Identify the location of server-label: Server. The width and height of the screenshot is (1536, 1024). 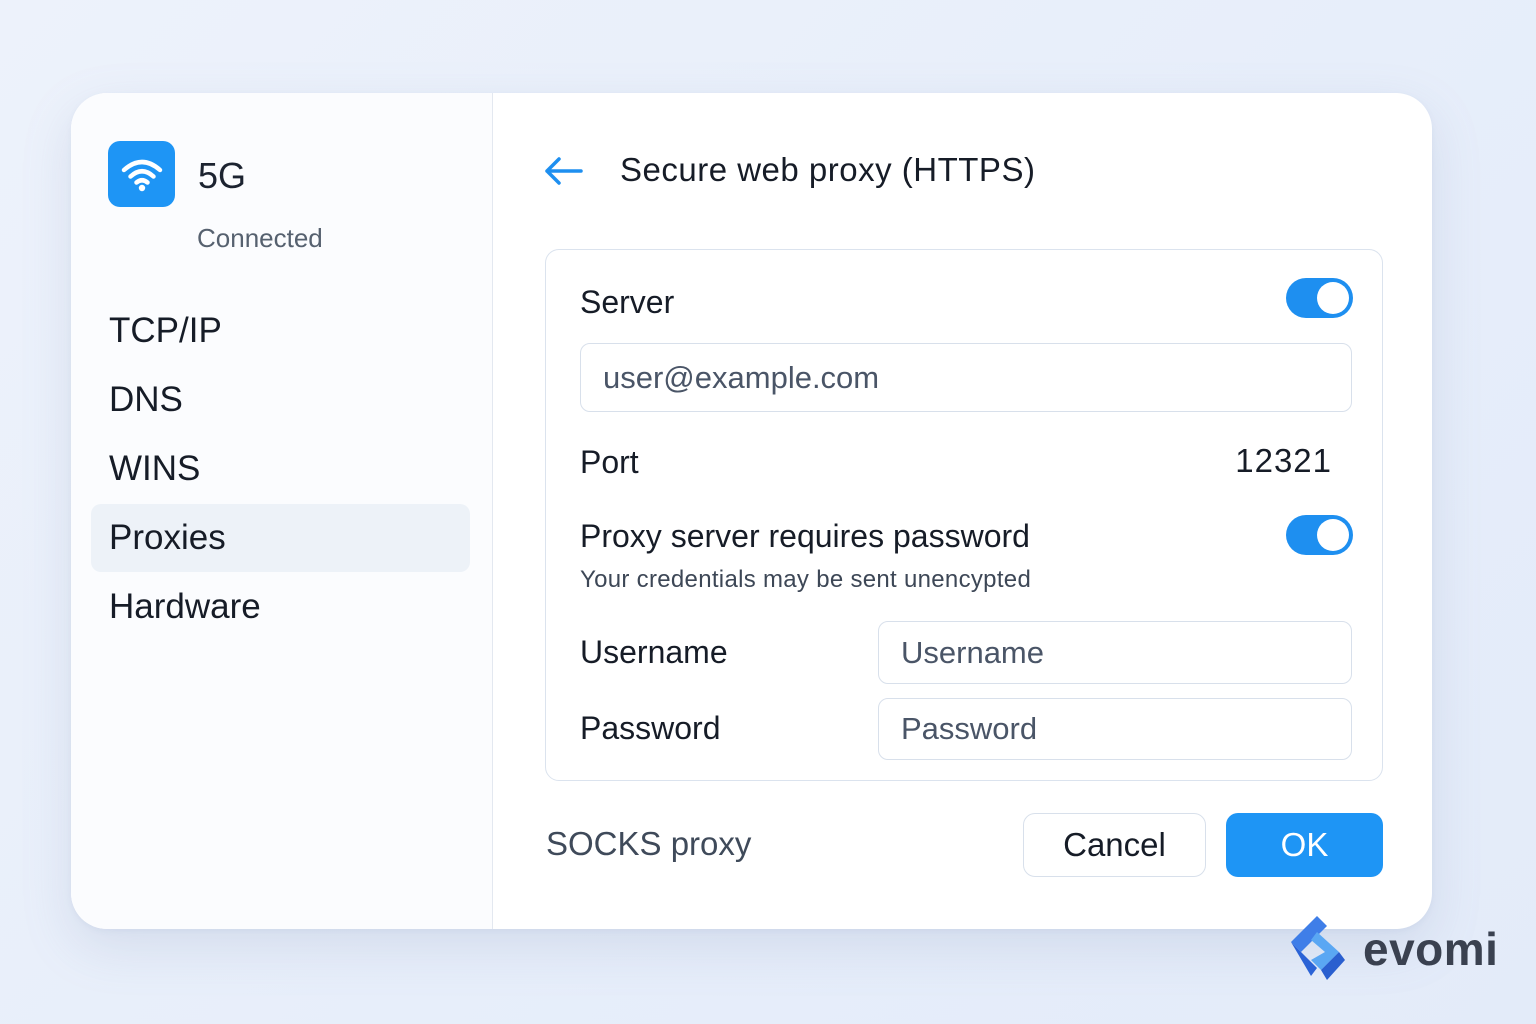
(627, 302).